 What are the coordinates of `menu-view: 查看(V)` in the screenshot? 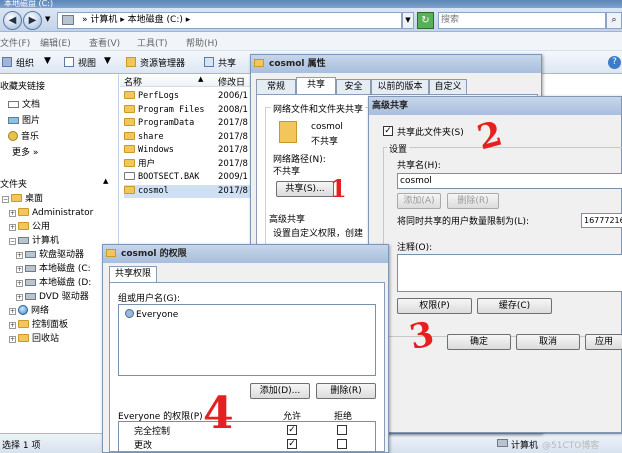 It's located at (104, 42).